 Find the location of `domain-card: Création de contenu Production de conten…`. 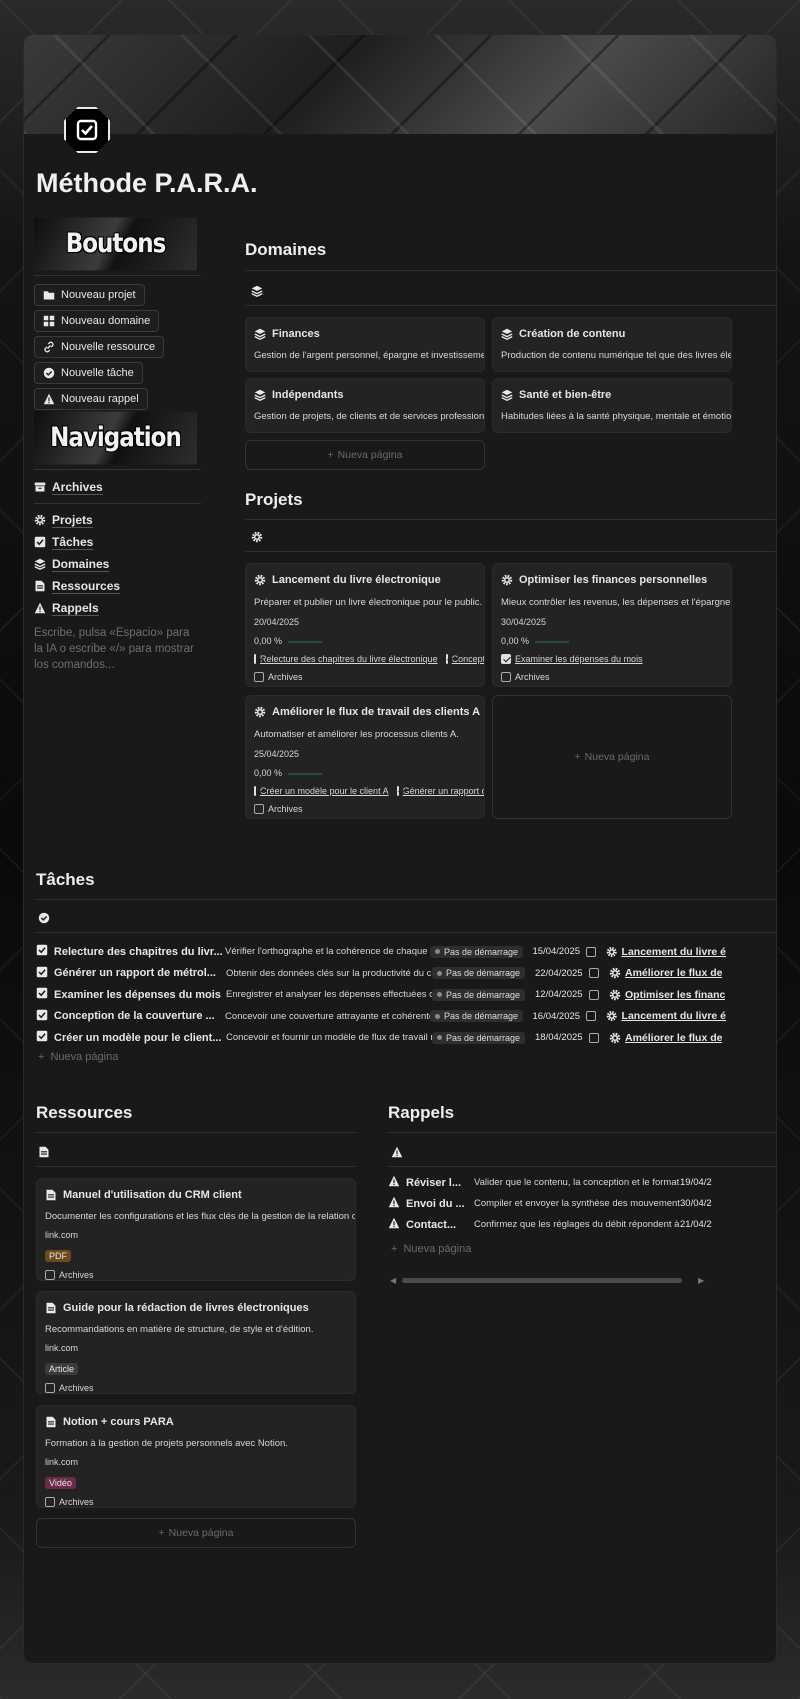

domain-card: Création de contenu Production de conten… is located at coordinates (612, 344).